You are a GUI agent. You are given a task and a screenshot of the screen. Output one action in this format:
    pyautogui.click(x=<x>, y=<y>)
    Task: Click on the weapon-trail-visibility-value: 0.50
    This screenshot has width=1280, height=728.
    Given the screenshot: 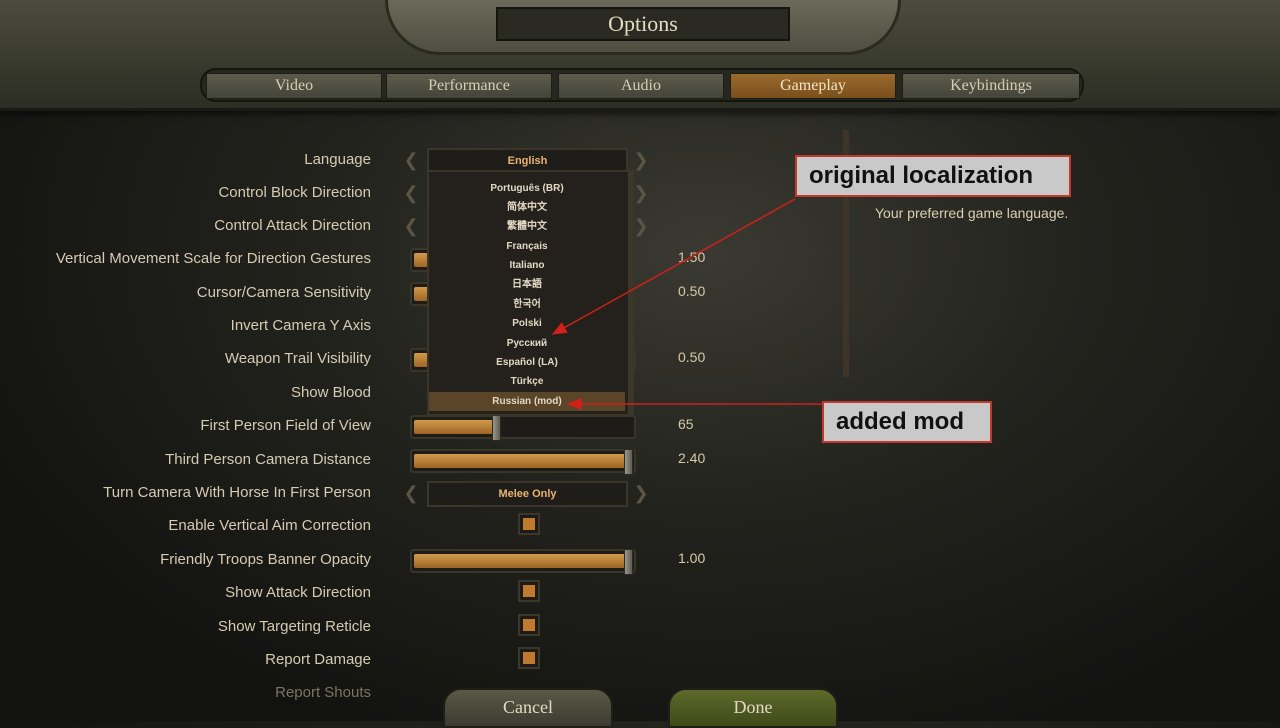 What is the action you would take?
    pyautogui.click(x=692, y=357)
    